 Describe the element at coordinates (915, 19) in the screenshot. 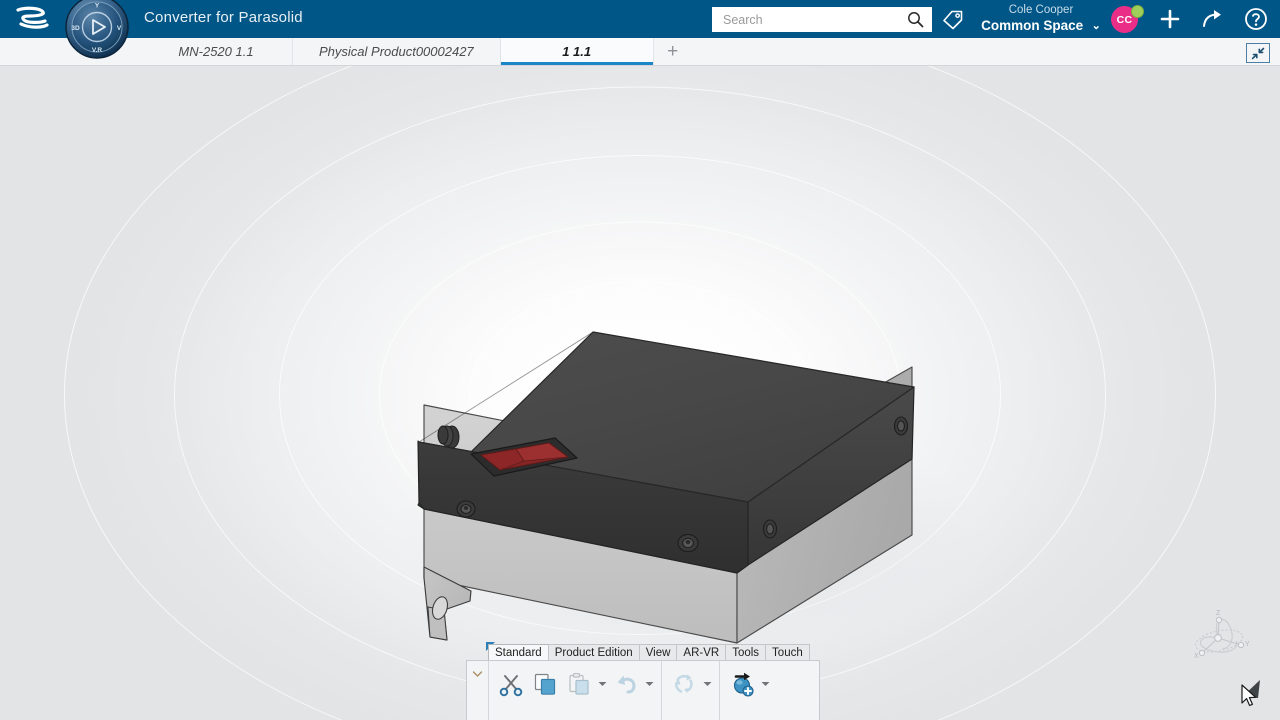

I see `search-icon` at that location.